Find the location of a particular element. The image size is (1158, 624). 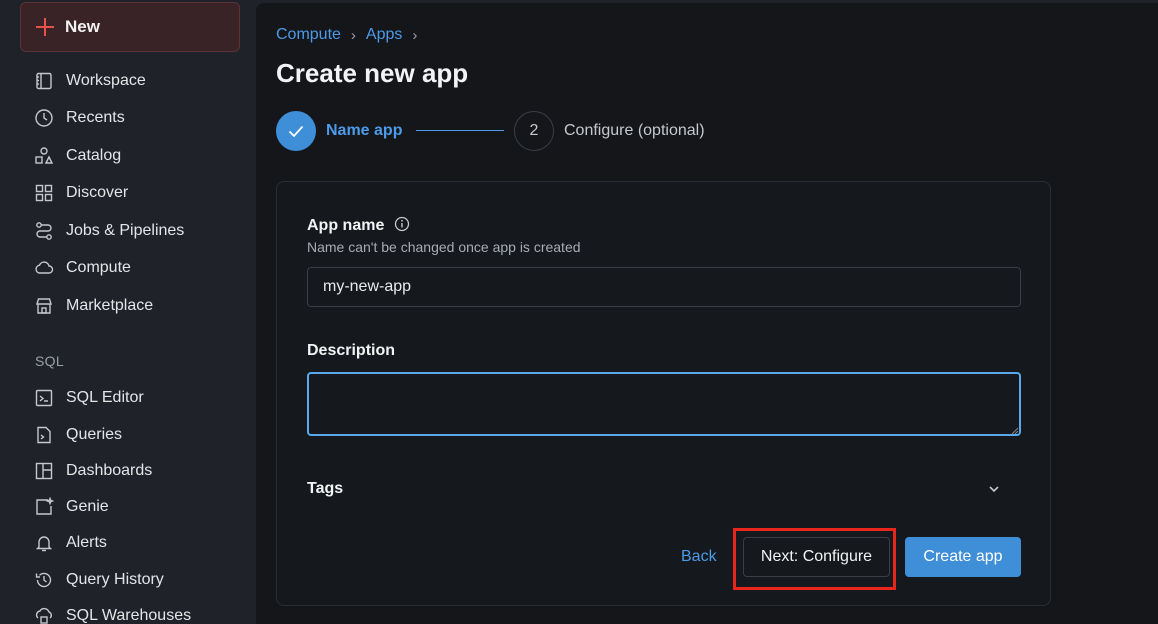

sidebar-item-discover: Discover is located at coordinates (81, 193).